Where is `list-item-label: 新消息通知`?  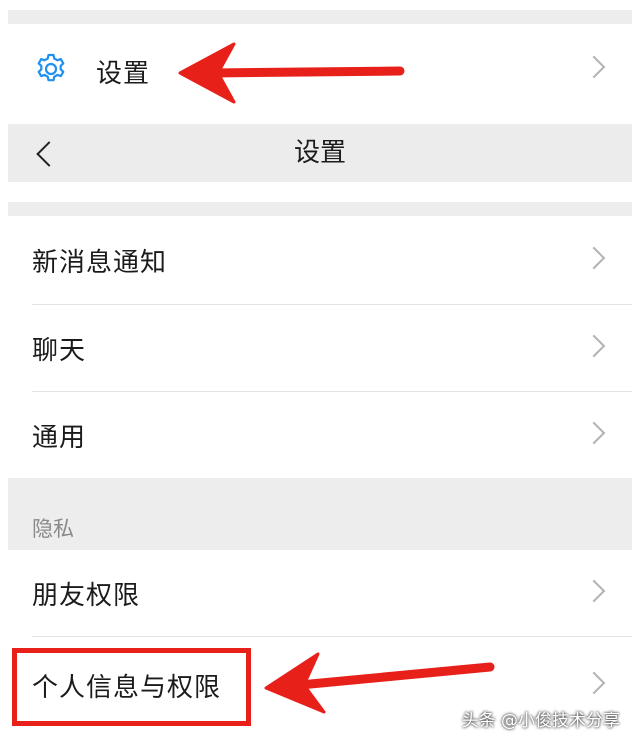
list-item-label: 新消息通知 is located at coordinates (100, 262).